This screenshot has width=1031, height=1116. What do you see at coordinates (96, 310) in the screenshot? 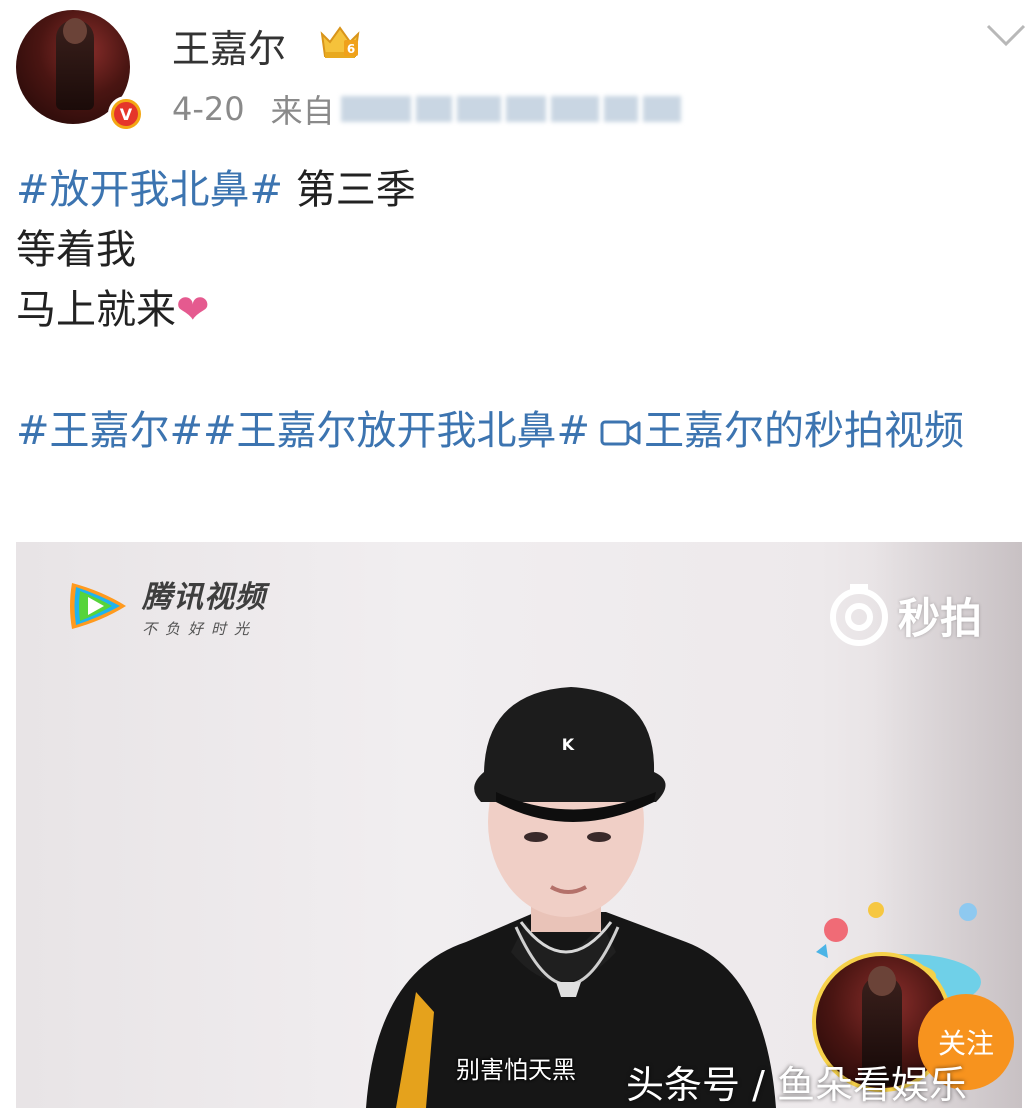
I see `post-line-text: 马上就来` at bounding box center [96, 310].